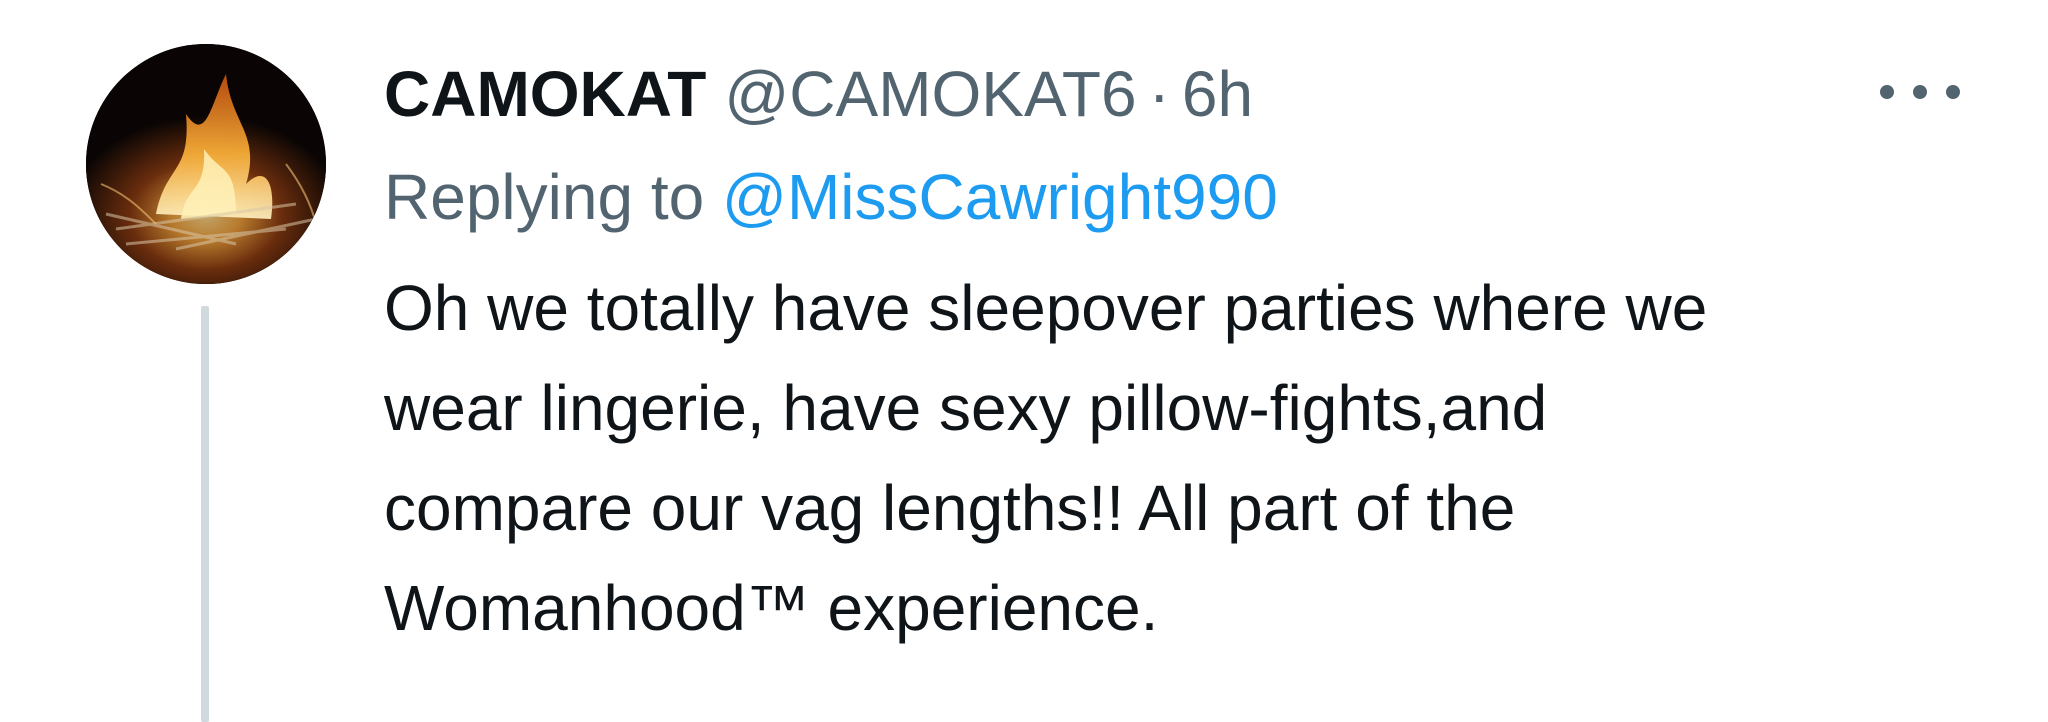 The height and width of the screenshot is (722, 2048). I want to click on bonfire-avatar-image, so click(206, 164).